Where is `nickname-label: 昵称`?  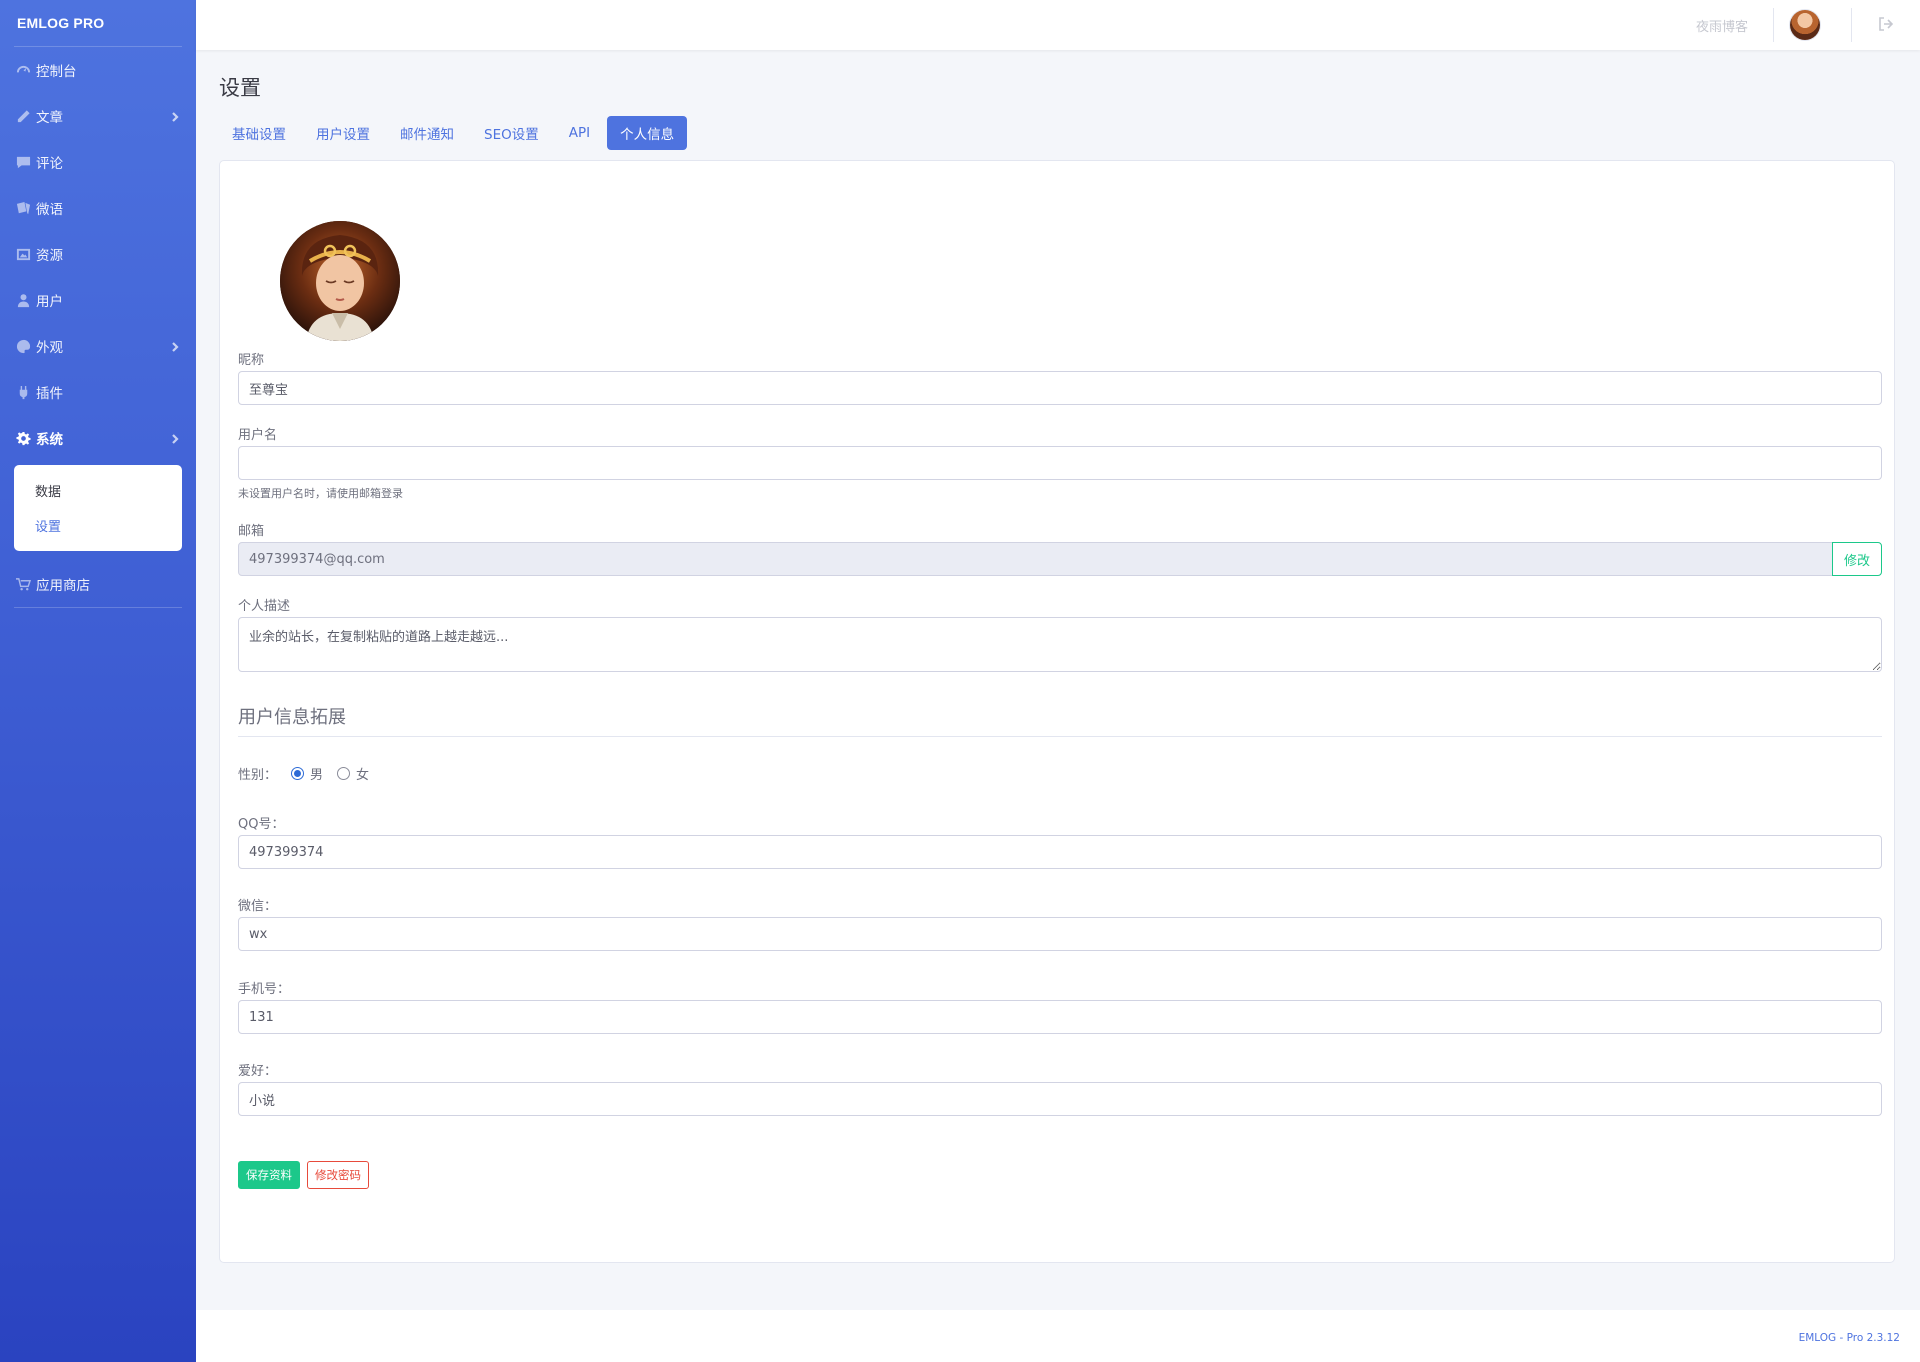
nickname-label: 昵称 is located at coordinates (251, 360).